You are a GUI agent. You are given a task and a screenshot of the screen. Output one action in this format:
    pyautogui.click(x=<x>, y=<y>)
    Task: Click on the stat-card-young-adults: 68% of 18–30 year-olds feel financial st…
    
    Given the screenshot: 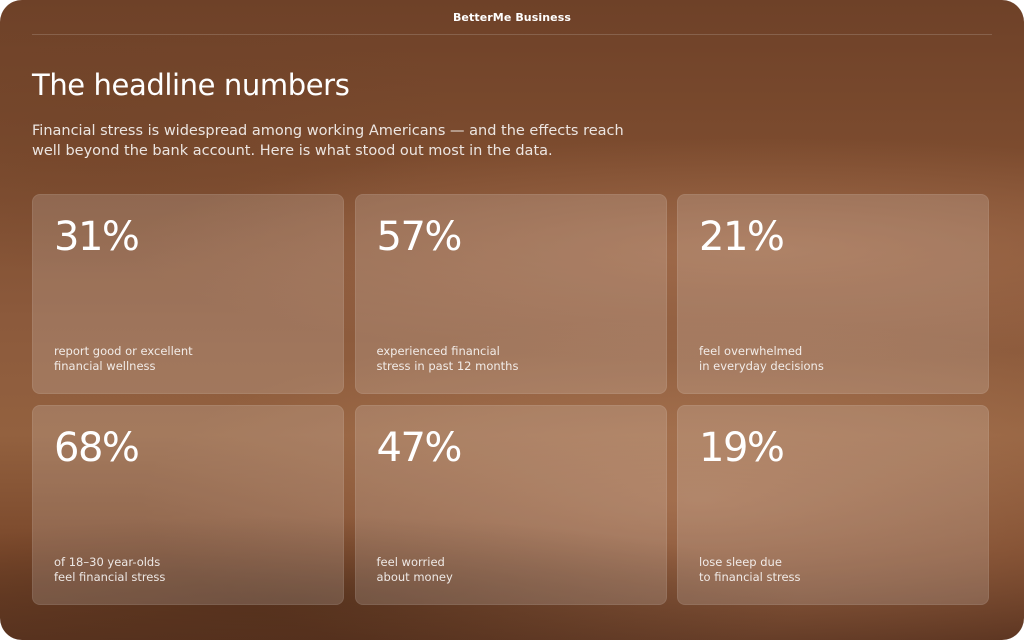 What is the action you would take?
    pyautogui.click(x=188, y=505)
    